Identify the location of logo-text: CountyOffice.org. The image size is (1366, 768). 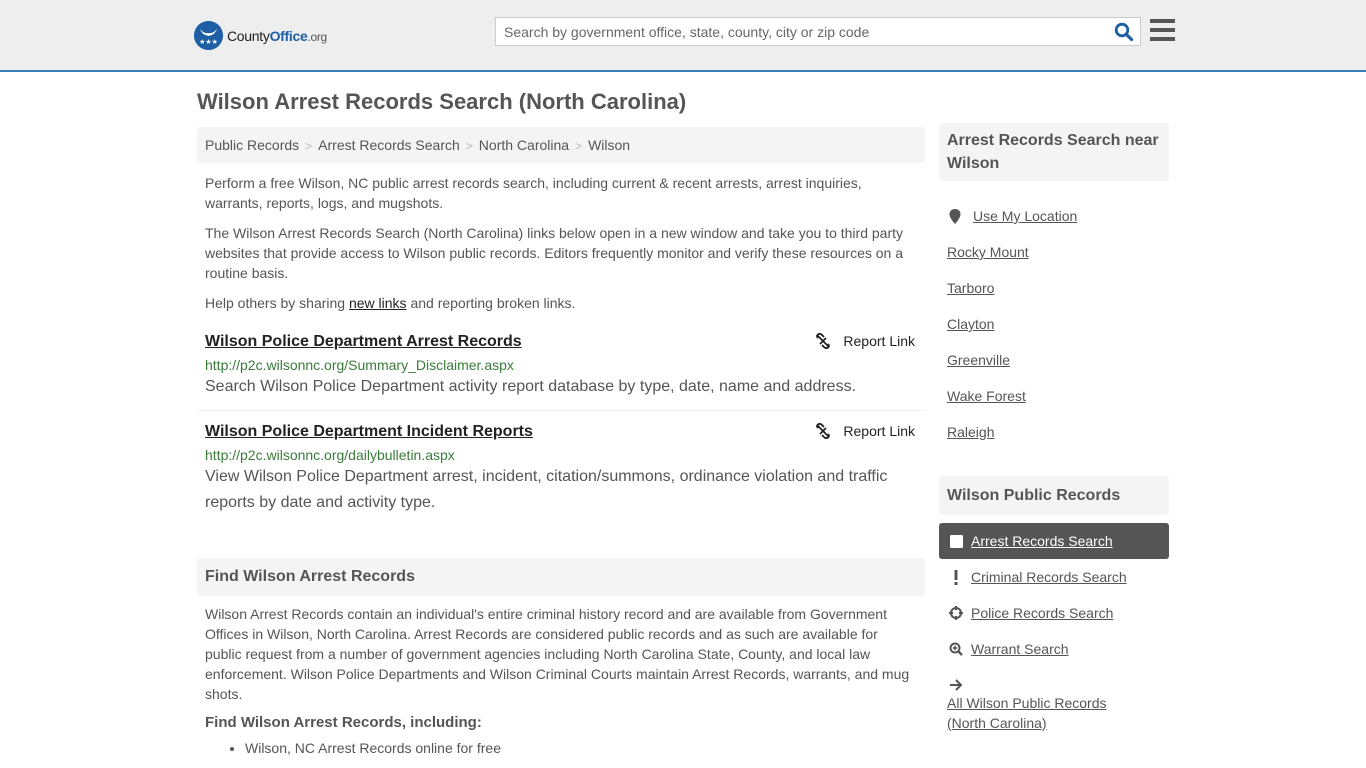
(277, 36).